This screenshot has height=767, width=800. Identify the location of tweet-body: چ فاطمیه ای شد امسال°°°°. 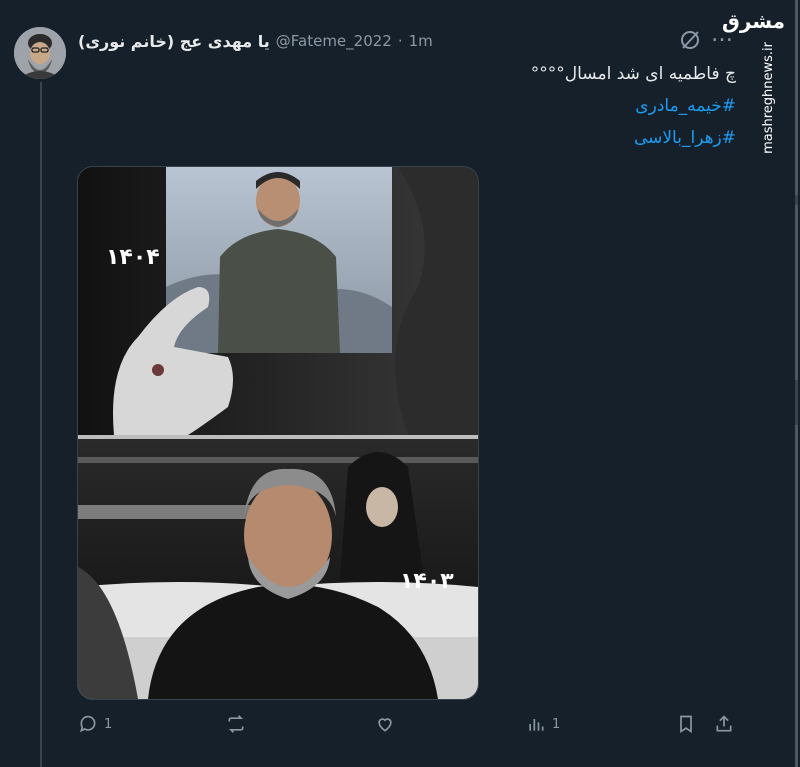
(633, 74).